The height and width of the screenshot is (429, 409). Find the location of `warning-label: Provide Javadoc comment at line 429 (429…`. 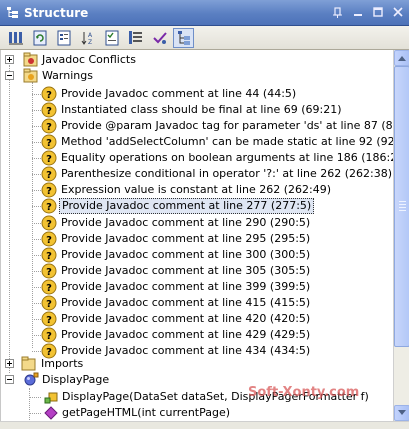

warning-label: Provide Javadoc comment at line 429 (429… is located at coordinates (186, 335).